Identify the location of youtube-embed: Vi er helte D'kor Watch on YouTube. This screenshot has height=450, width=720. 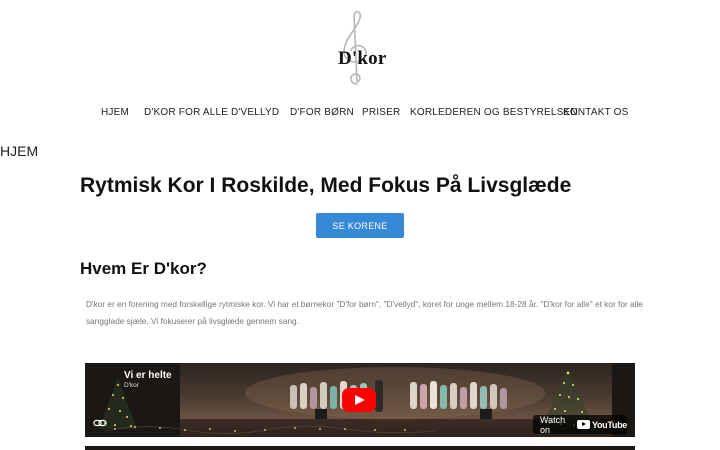
(360, 400).